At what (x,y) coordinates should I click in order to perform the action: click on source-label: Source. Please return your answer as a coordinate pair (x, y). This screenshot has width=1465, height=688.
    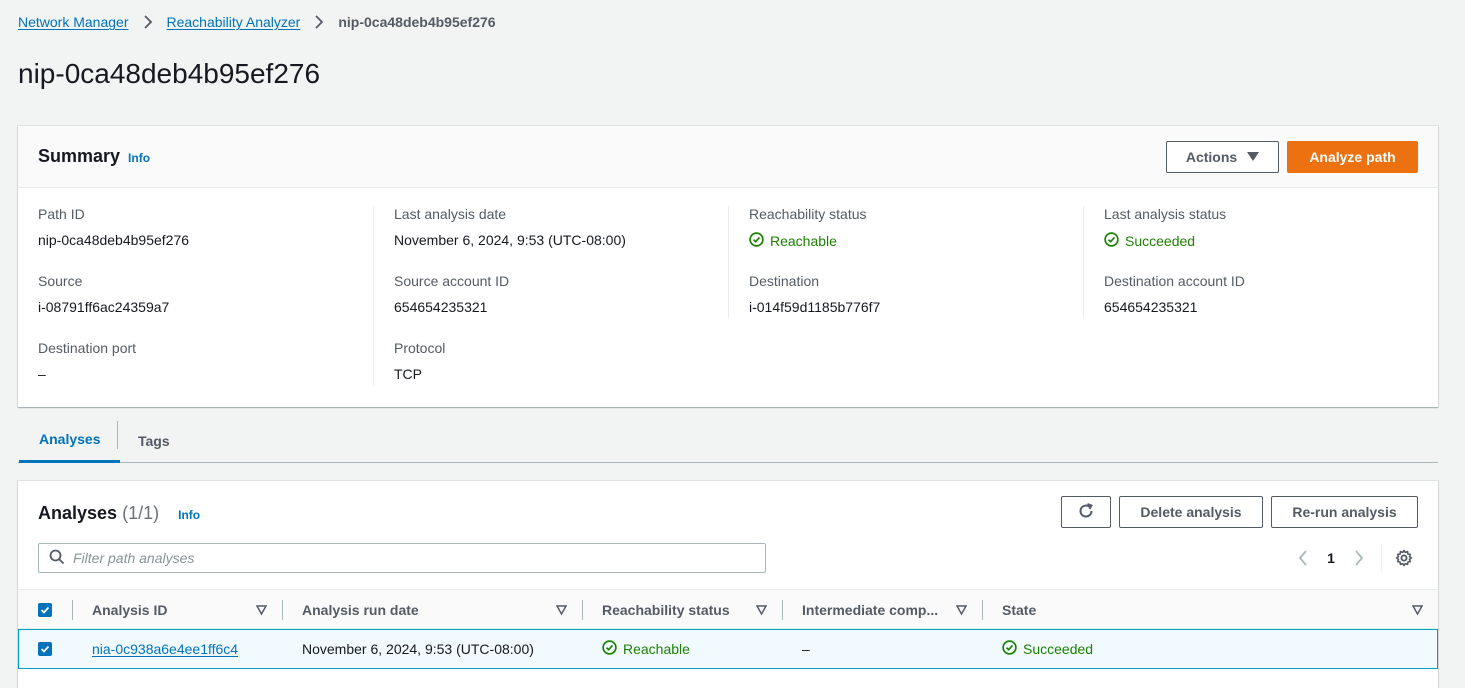
    Looking at the image, I should click on (60, 281).